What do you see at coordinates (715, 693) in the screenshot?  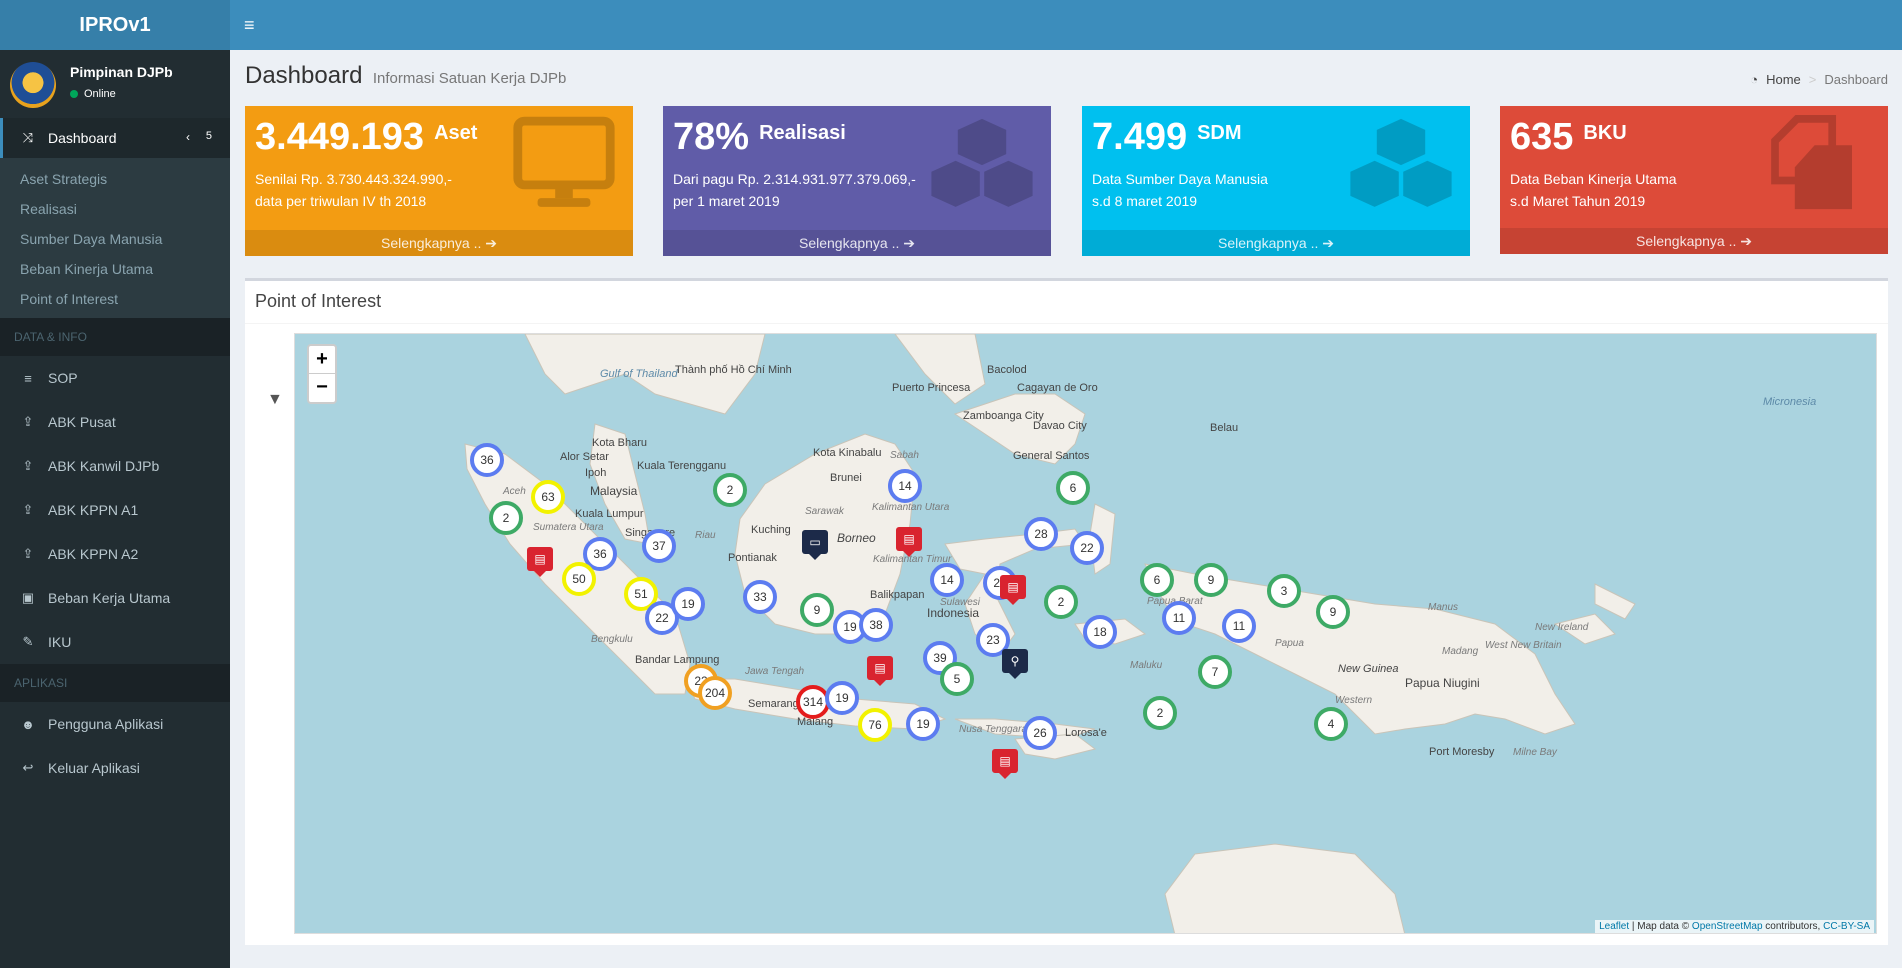 I see `map-cluster: 204` at bounding box center [715, 693].